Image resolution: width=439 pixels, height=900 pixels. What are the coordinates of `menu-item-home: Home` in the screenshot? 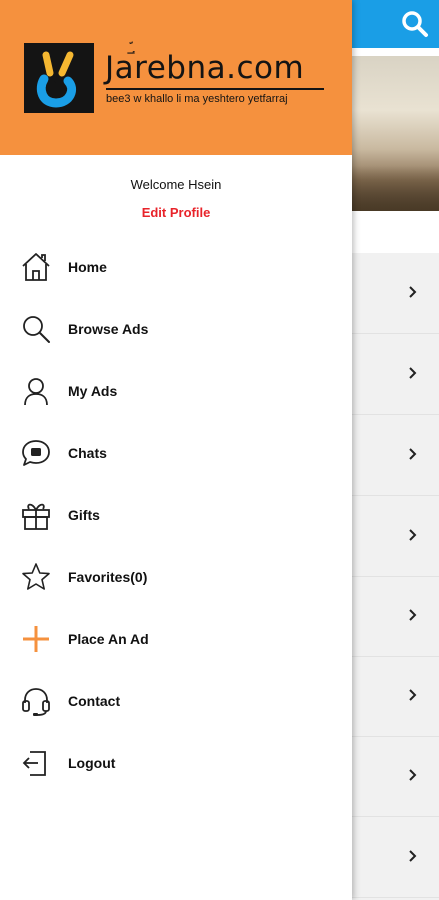 It's located at (176, 267).